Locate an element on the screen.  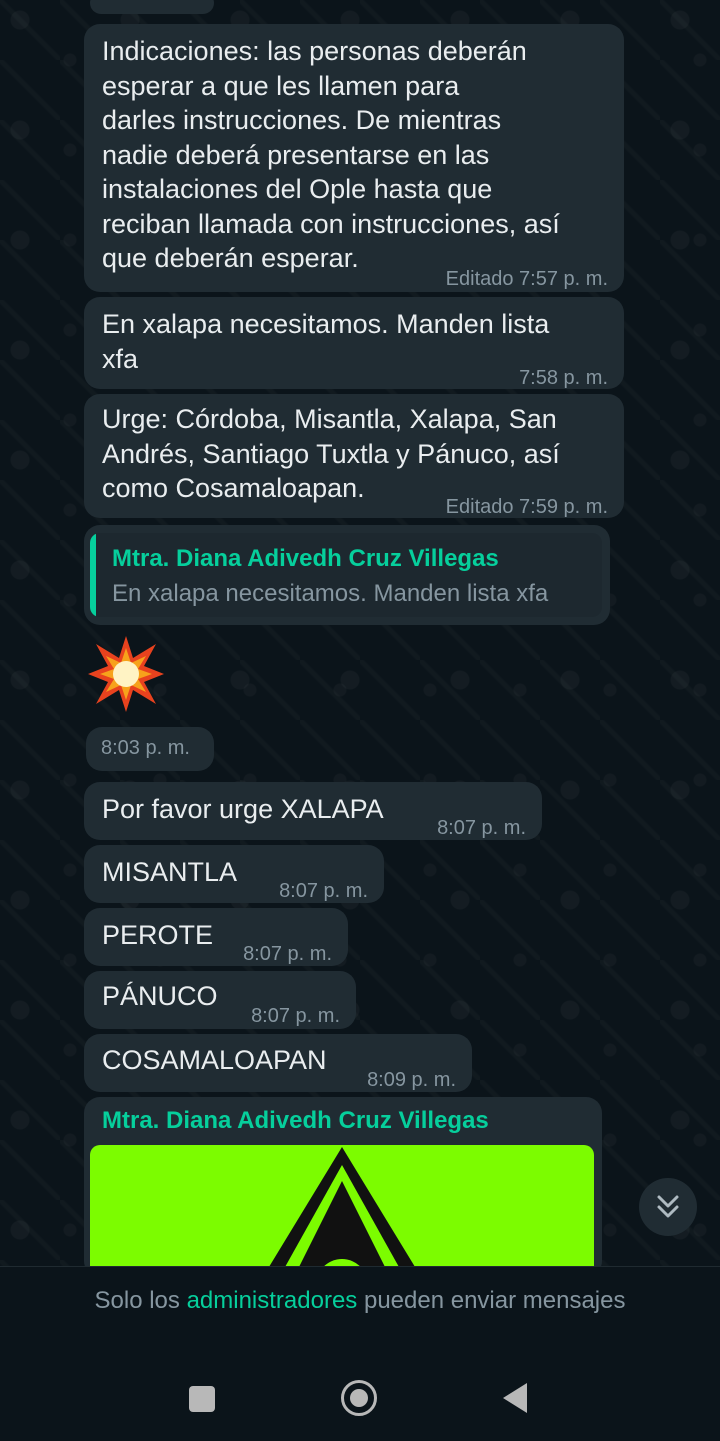
sender-name: Mtra. Diana Adivedh Cruz Villegas is located at coordinates (295, 1120).